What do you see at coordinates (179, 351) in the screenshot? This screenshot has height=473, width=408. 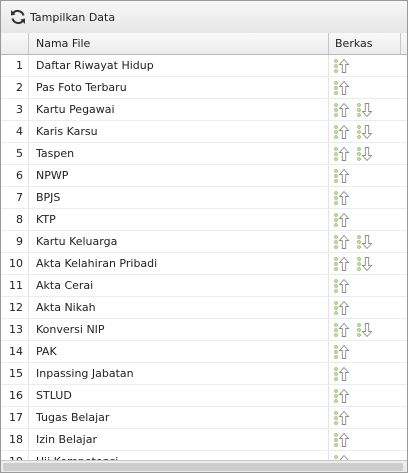 I see `file-name: PAK` at bounding box center [179, 351].